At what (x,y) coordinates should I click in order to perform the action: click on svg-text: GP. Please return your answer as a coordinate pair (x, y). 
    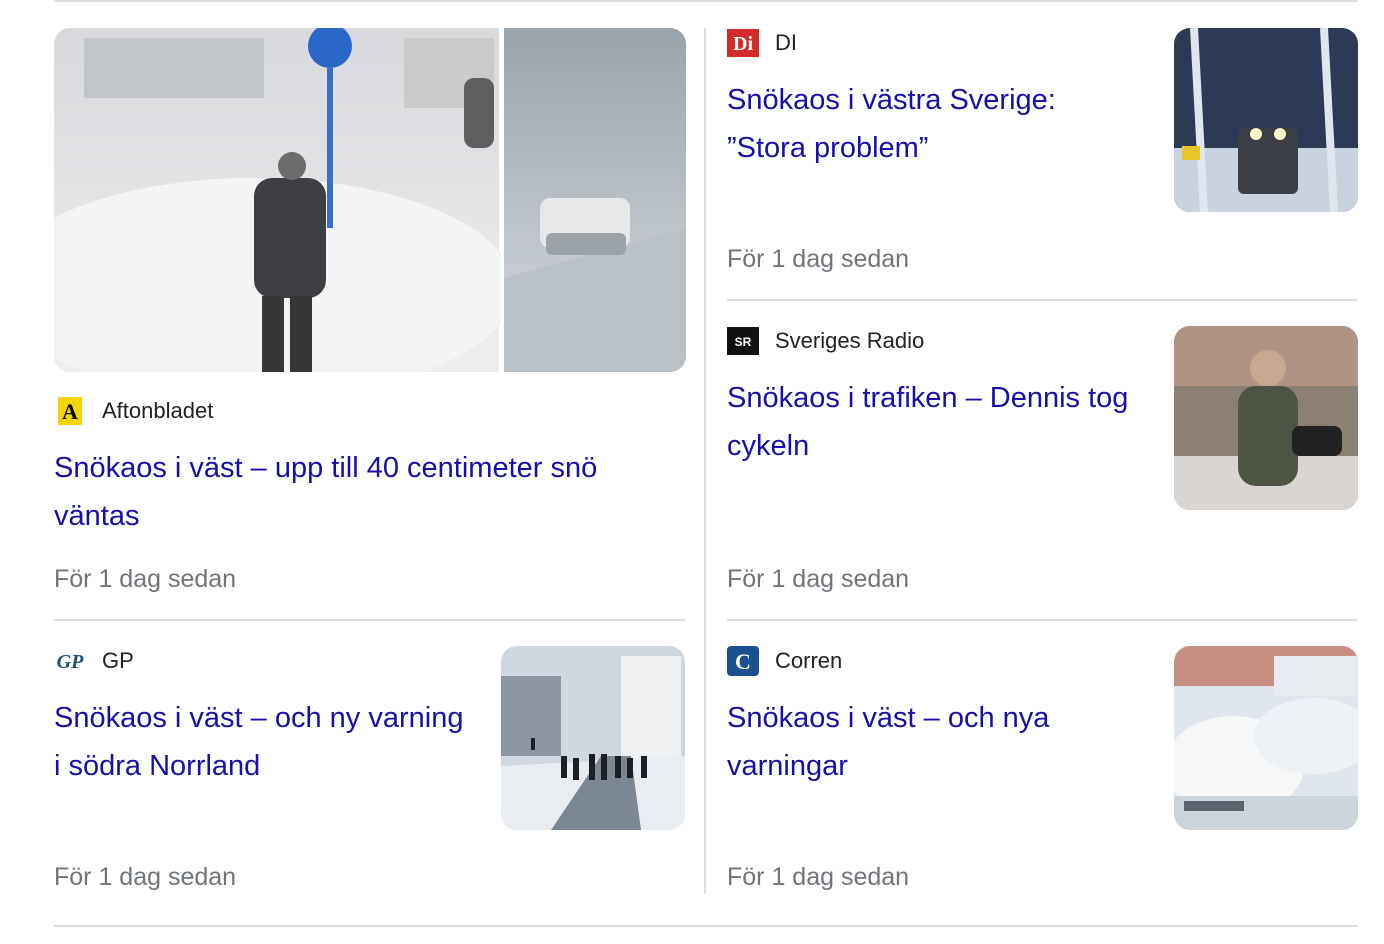
    Looking at the image, I should click on (70, 662).